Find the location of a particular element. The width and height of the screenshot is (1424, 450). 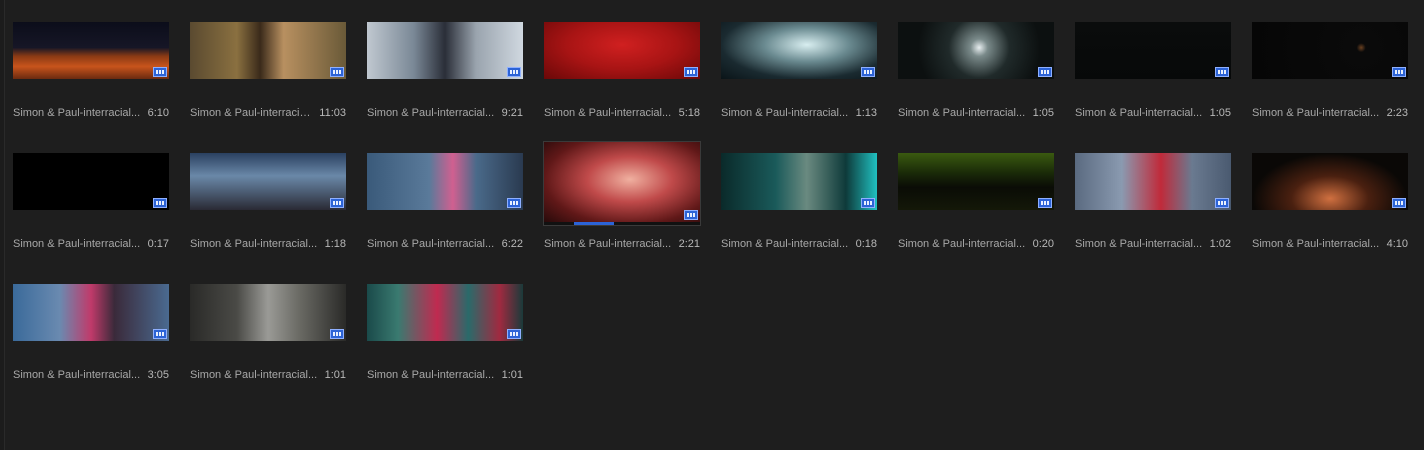

clip-meta: Simon & Paul-interracial... 5:18 is located at coordinates (622, 113).